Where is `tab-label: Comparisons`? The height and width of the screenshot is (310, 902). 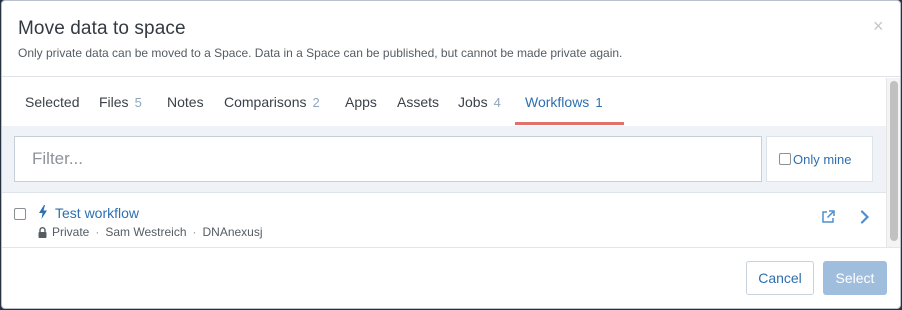
tab-label: Comparisons is located at coordinates (265, 102).